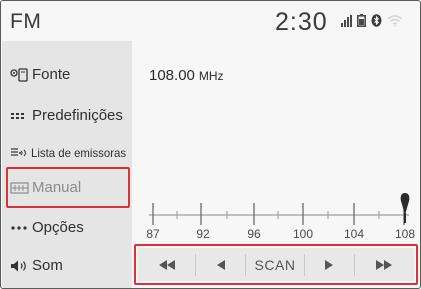  Describe the element at coordinates (78, 152) in the screenshot. I see `sidebar-item-label: Lista de emissoras` at that location.